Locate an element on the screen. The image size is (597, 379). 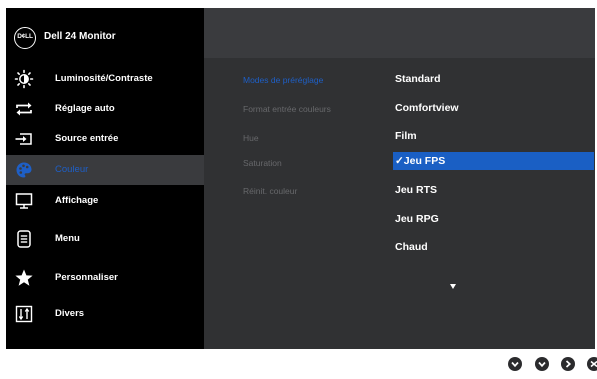
menu-item-color: Couleur is located at coordinates (105, 170).